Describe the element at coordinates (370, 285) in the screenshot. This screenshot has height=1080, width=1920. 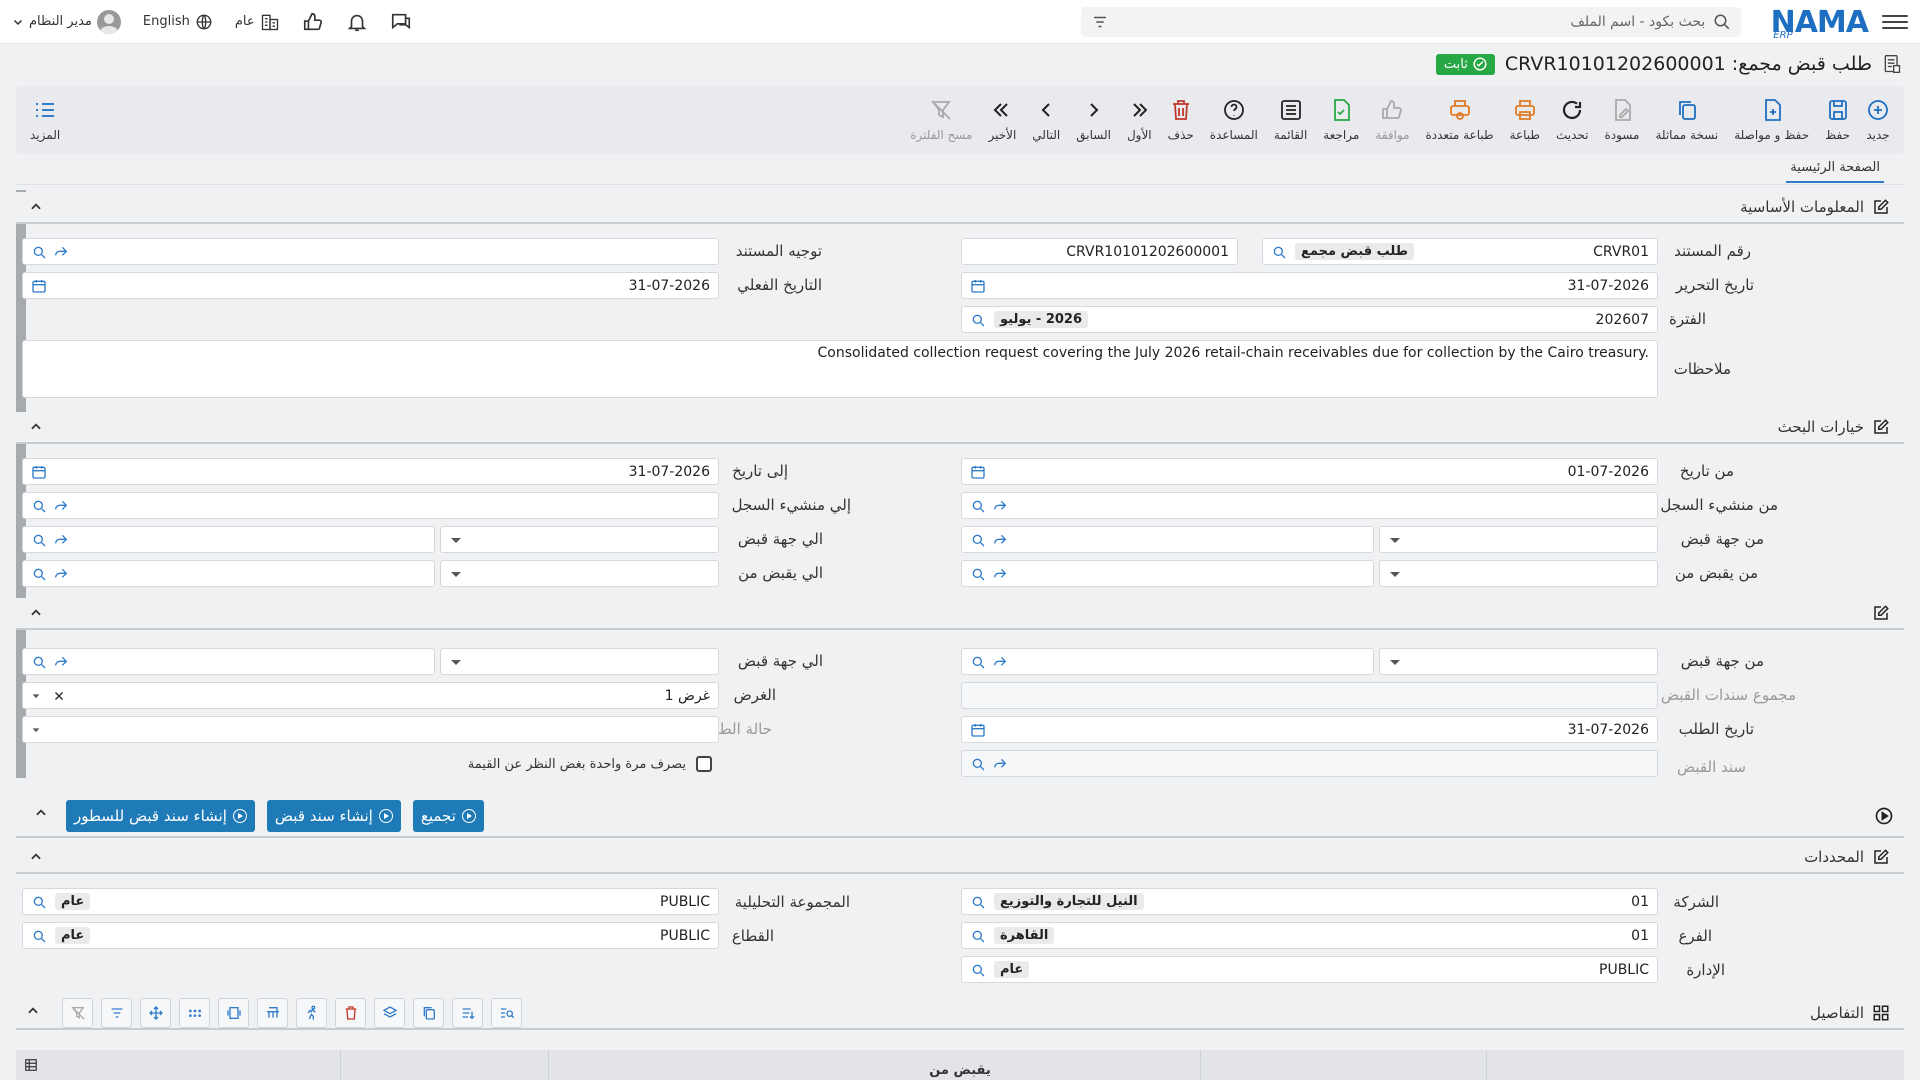
I see `actual-date-field: 31-07-2026` at that location.